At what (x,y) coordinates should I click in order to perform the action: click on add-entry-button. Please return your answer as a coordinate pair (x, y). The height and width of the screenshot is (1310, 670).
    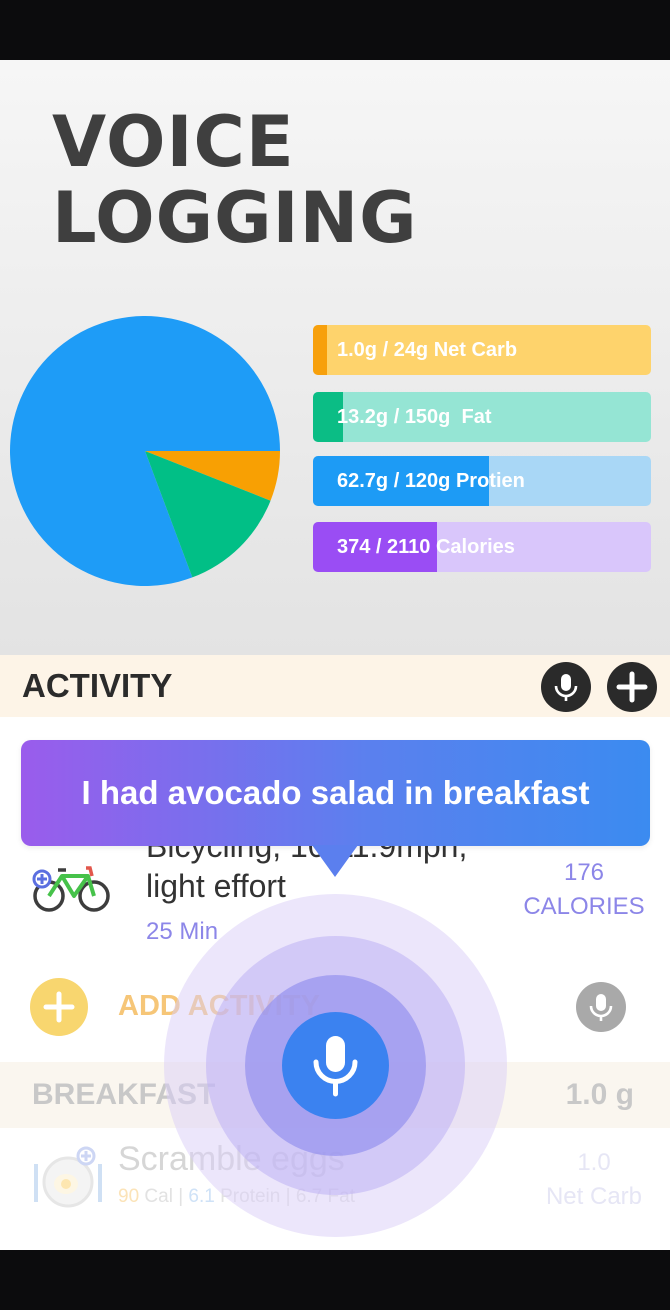
    Looking at the image, I should click on (632, 687).